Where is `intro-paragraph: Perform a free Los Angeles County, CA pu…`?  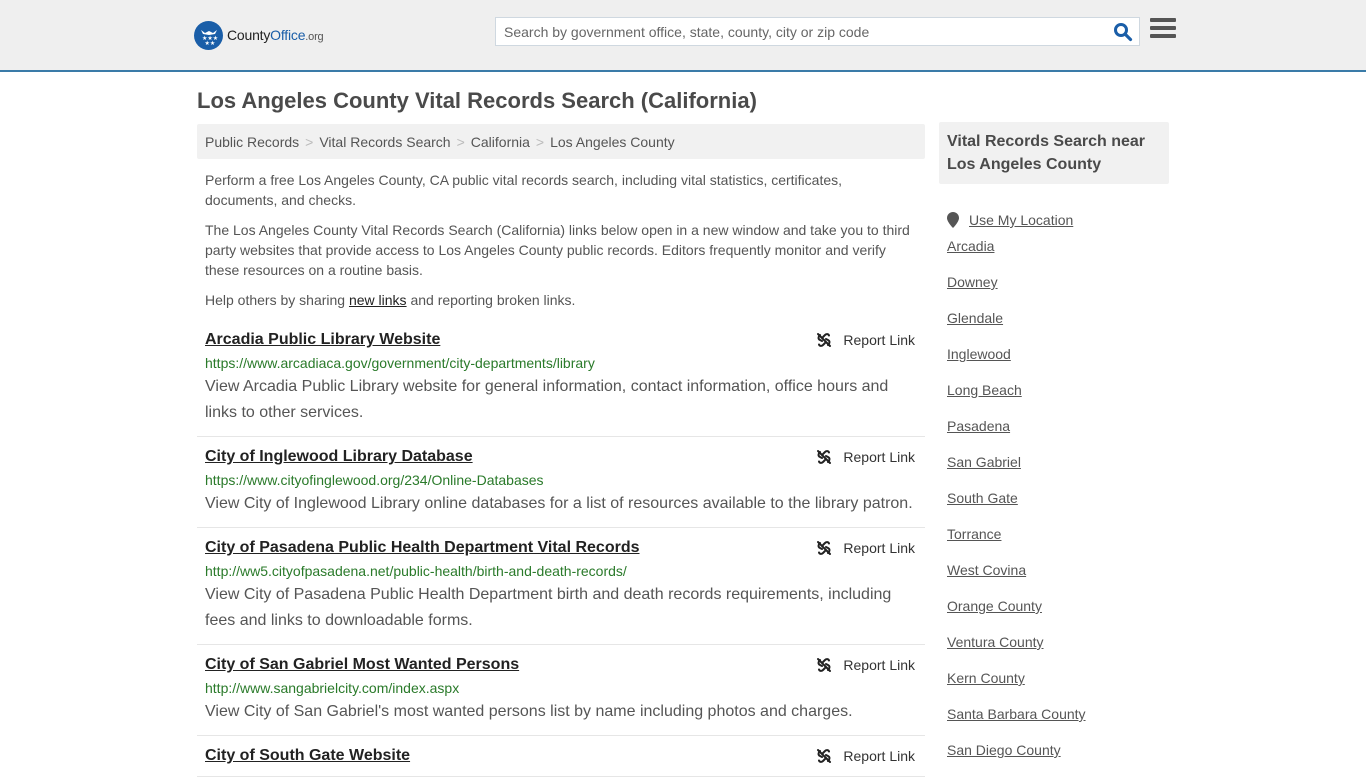 intro-paragraph: Perform a free Los Angeles County, CA pu… is located at coordinates (524, 190).